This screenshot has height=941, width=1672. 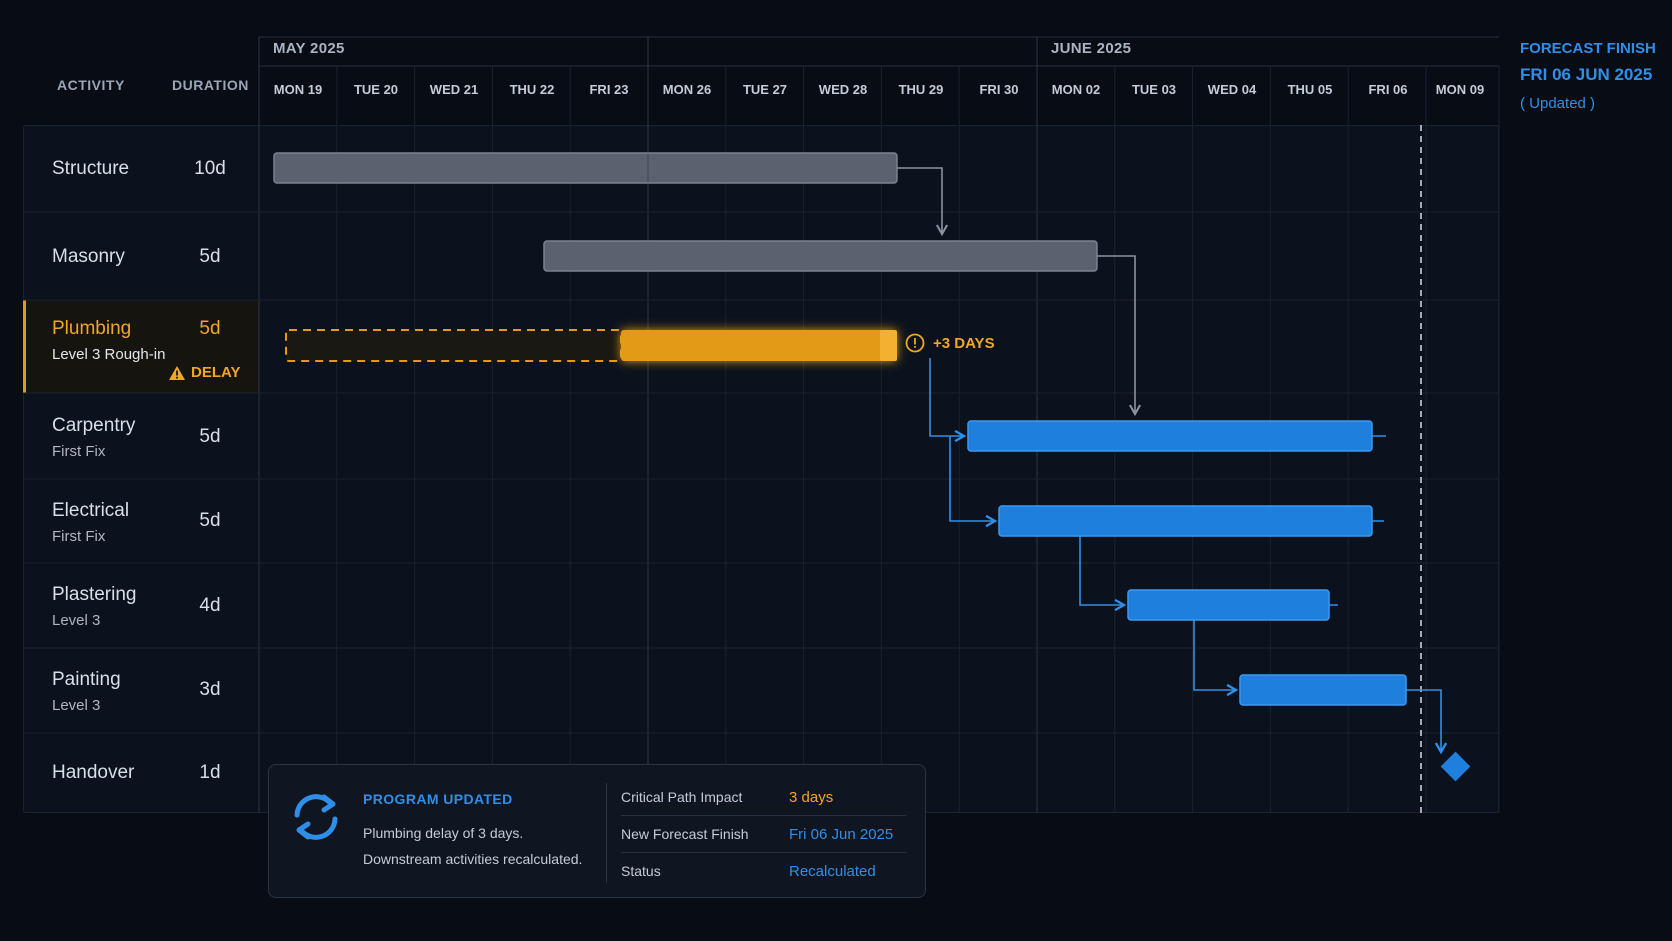 I want to click on milestone-handover, so click(x=1455, y=766).